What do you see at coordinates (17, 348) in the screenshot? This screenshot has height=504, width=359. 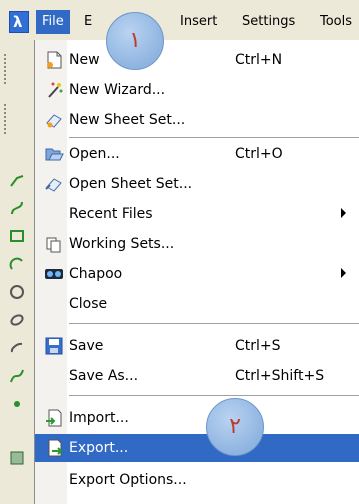 I see `ellipse-arc-tool-icon` at bounding box center [17, 348].